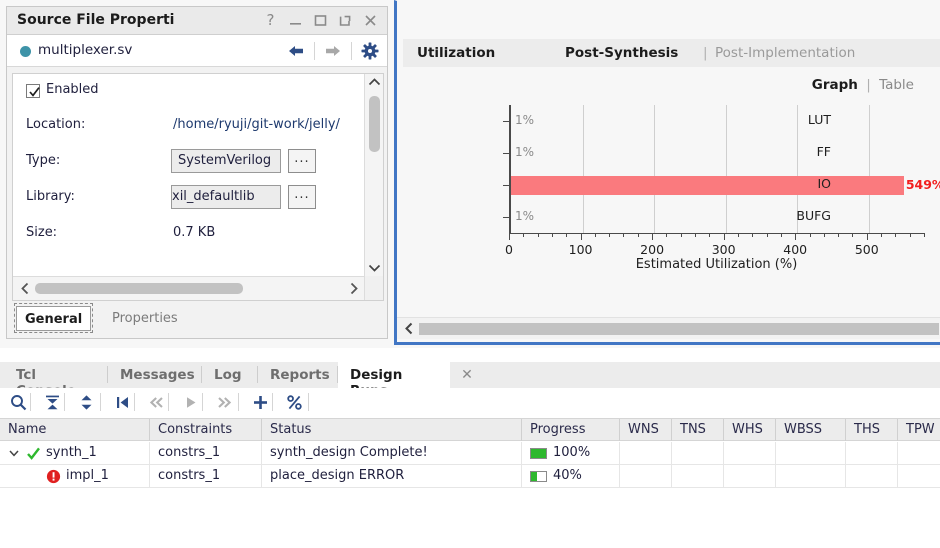 The width and height of the screenshot is (940, 548). Describe the element at coordinates (189, 93) in the screenshot. I see `enabled-row: Enabled` at that location.